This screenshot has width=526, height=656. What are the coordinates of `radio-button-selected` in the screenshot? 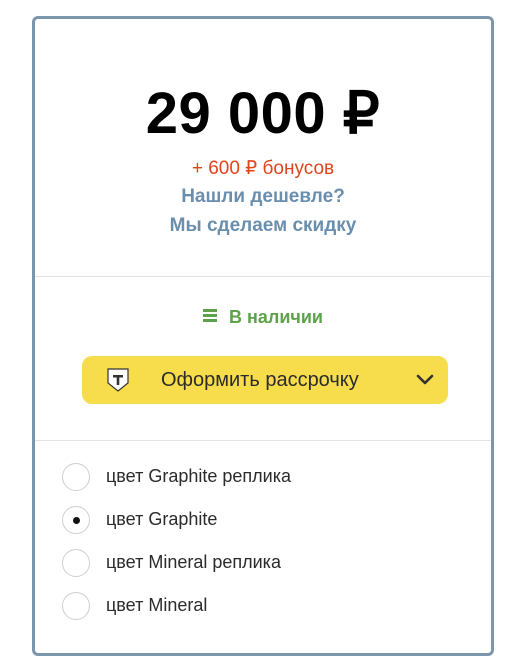 It's located at (76, 519).